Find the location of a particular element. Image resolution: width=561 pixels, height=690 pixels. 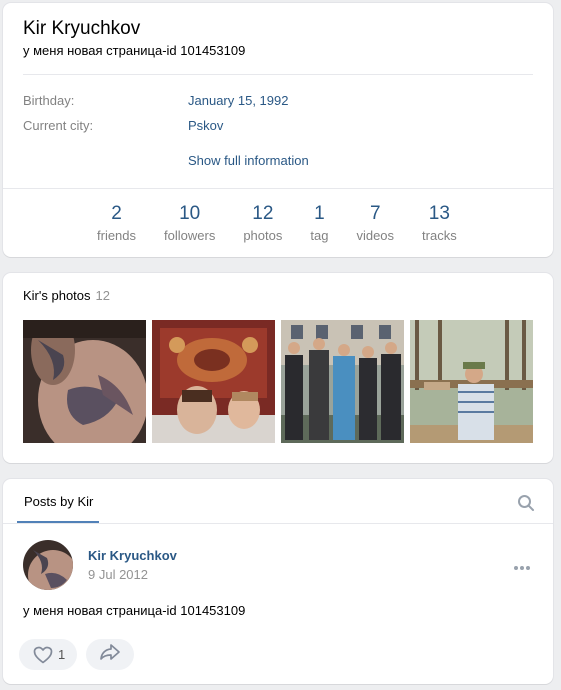

counter-label: friends is located at coordinates (117, 235).